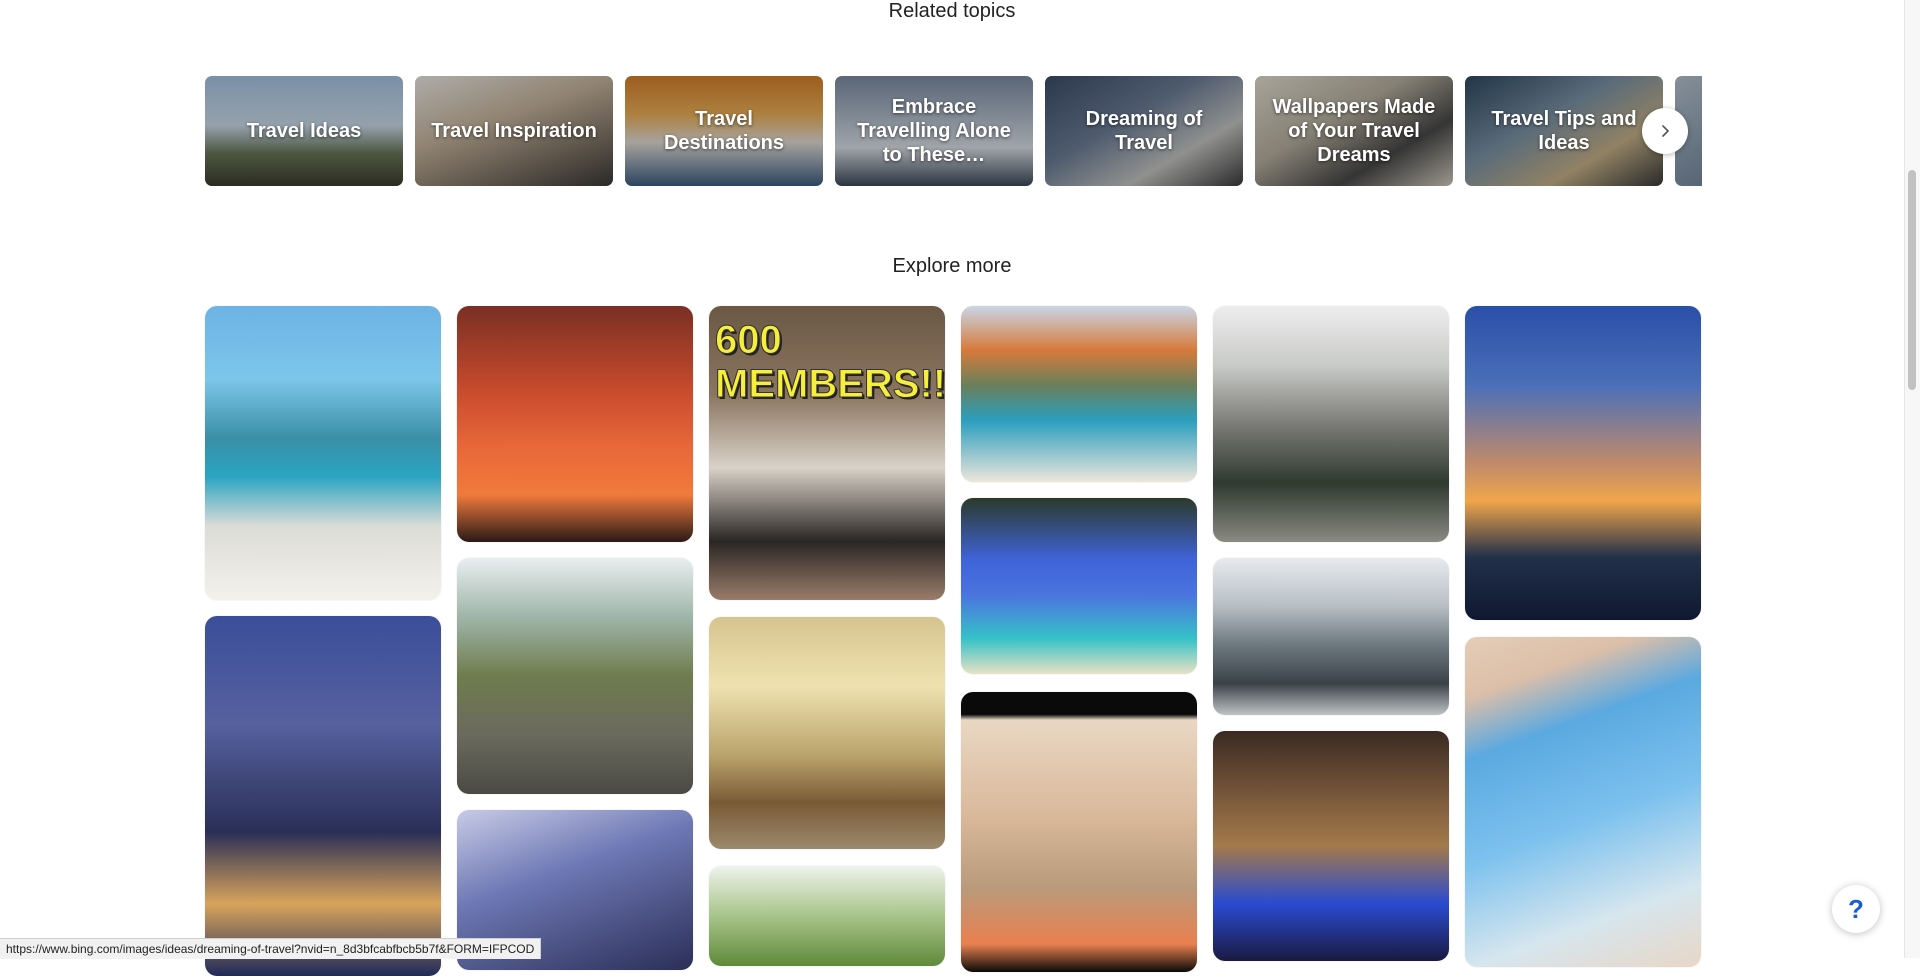 This screenshot has height=976, width=1920. What do you see at coordinates (827, 453) in the screenshot?
I see `explore-image-tile: 600 MEMBERS!!` at bounding box center [827, 453].